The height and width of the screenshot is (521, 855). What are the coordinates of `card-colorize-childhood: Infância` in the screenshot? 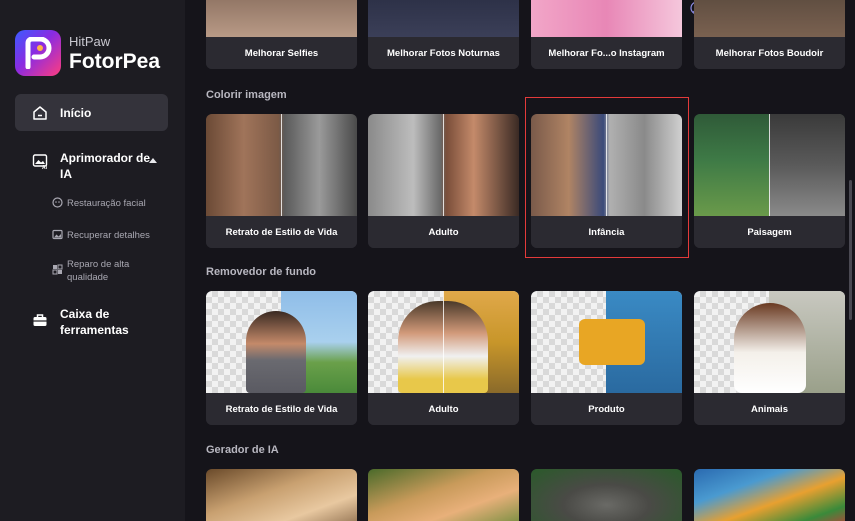 It's located at (606, 181).